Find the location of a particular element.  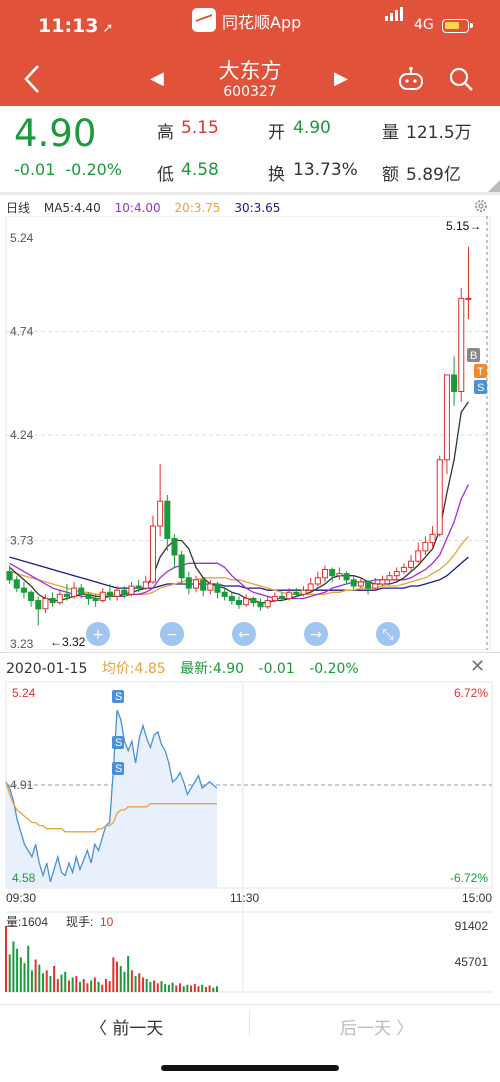

trade-marker-s: S is located at coordinates (118, 696).